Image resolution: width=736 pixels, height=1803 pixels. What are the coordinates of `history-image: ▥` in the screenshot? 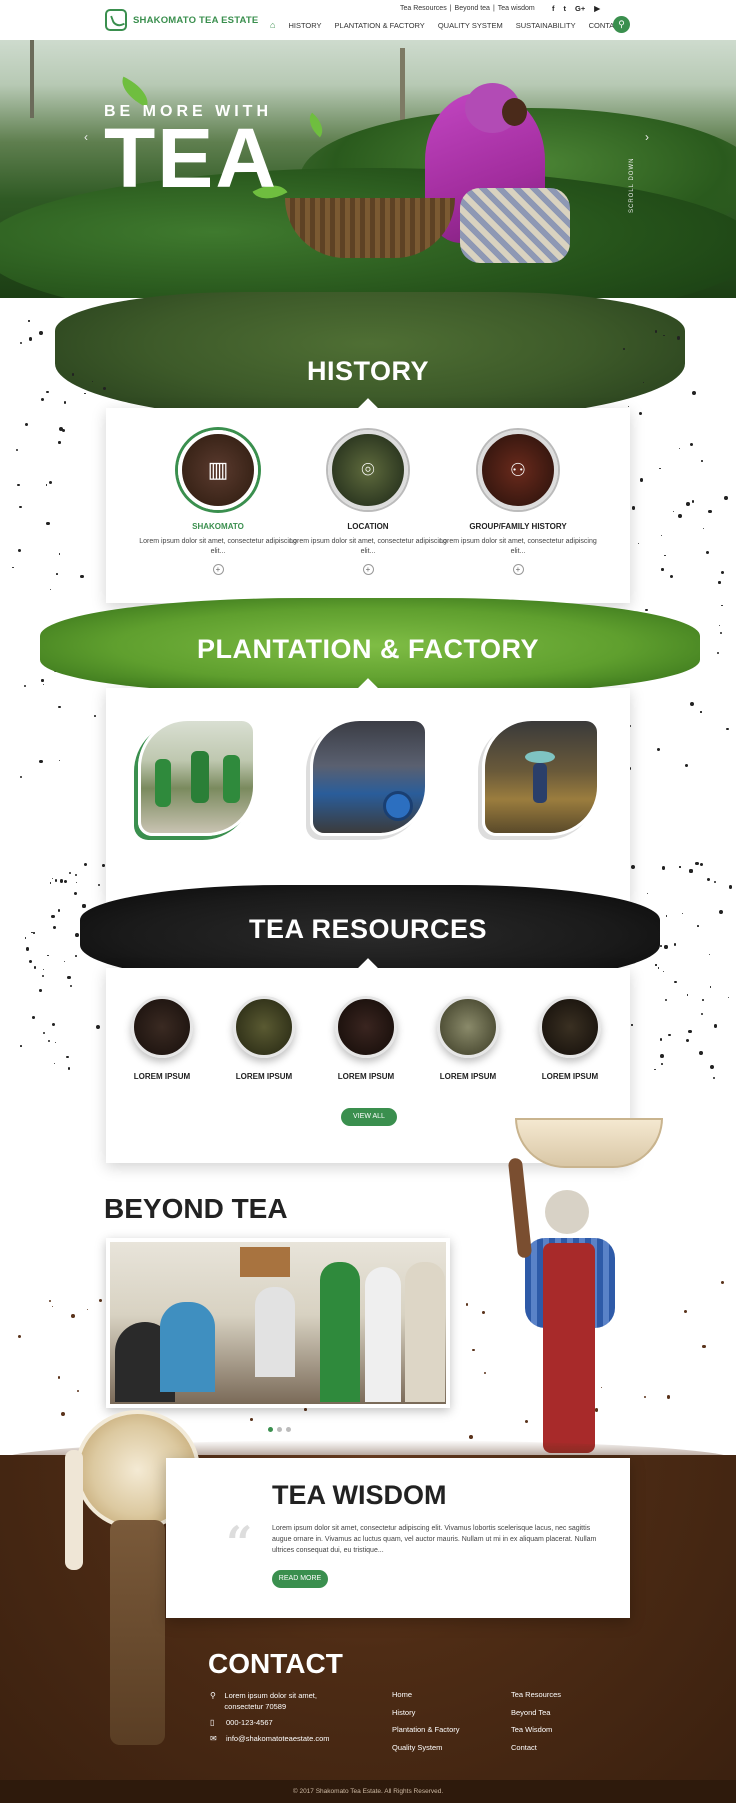 It's located at (218, 470).